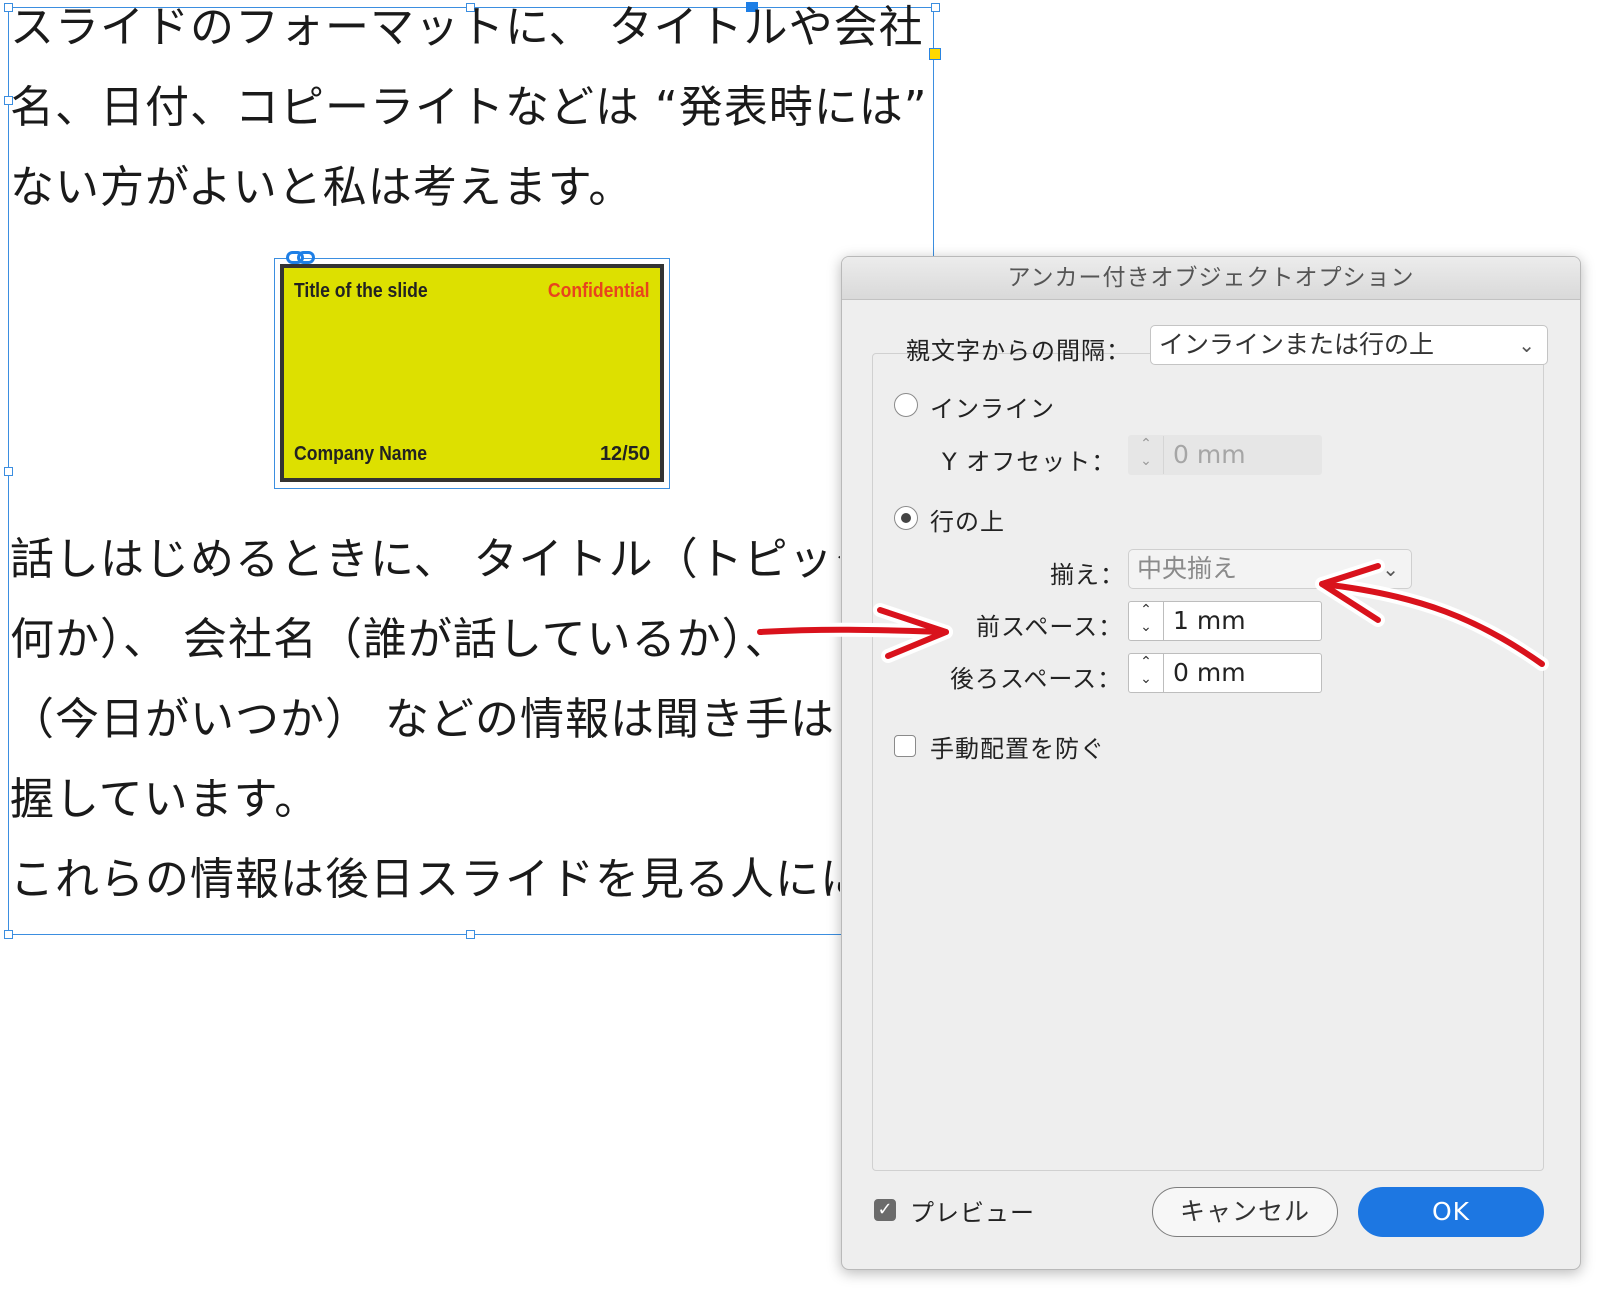 This screenshot has width=1604, height=1291. I want to click on space-after-stepper: ⌃ ⌄ 0 mm, so click(1225, 673).